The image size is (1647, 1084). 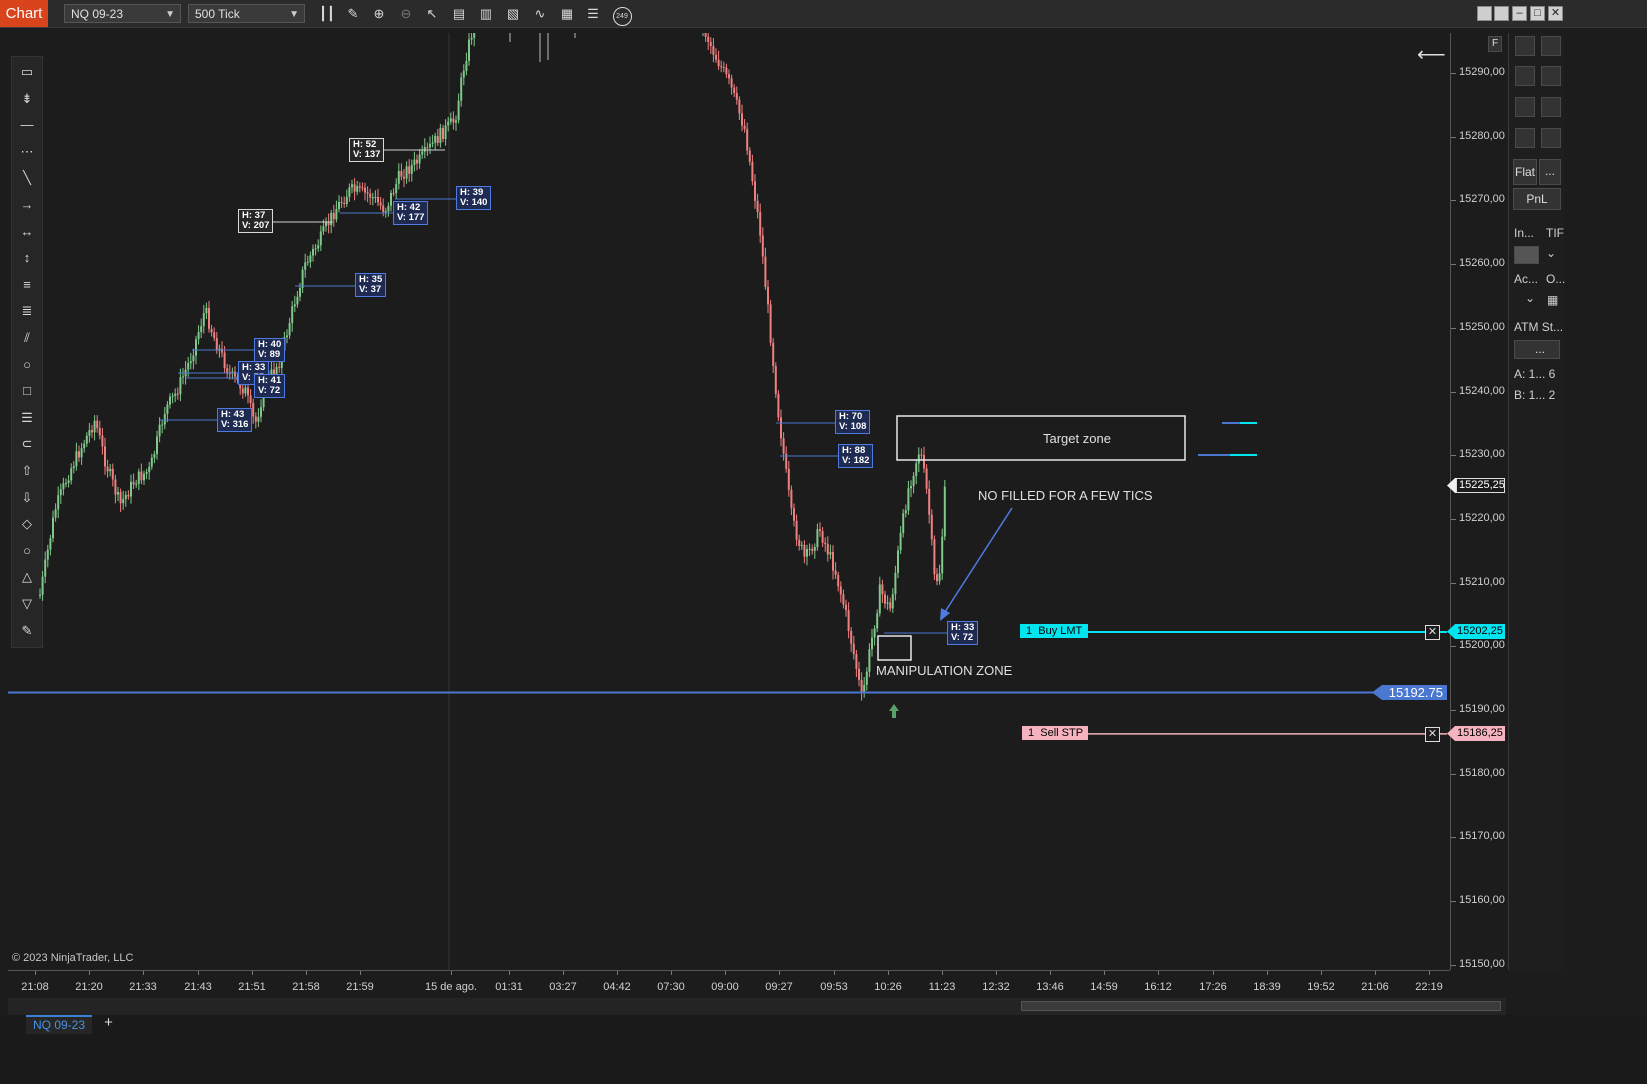 I want to click on target-zone-rectangle, so click(x=1041, y=438).